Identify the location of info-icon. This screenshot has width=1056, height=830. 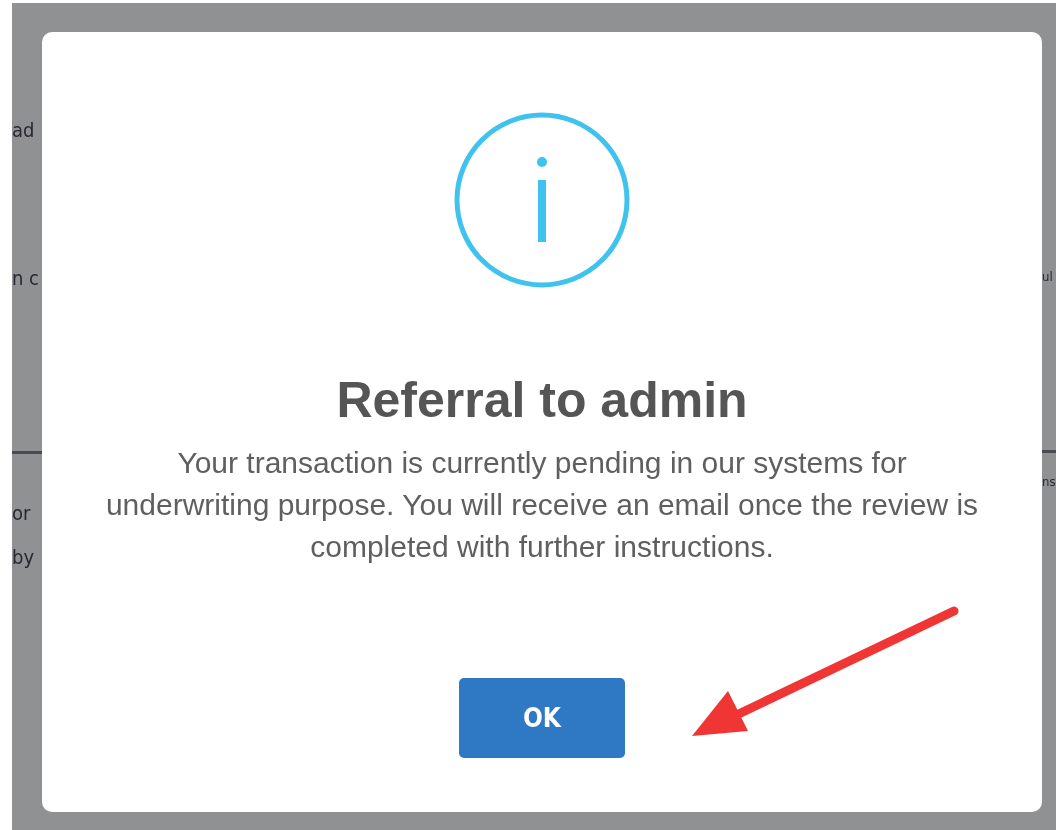
(542, 200).